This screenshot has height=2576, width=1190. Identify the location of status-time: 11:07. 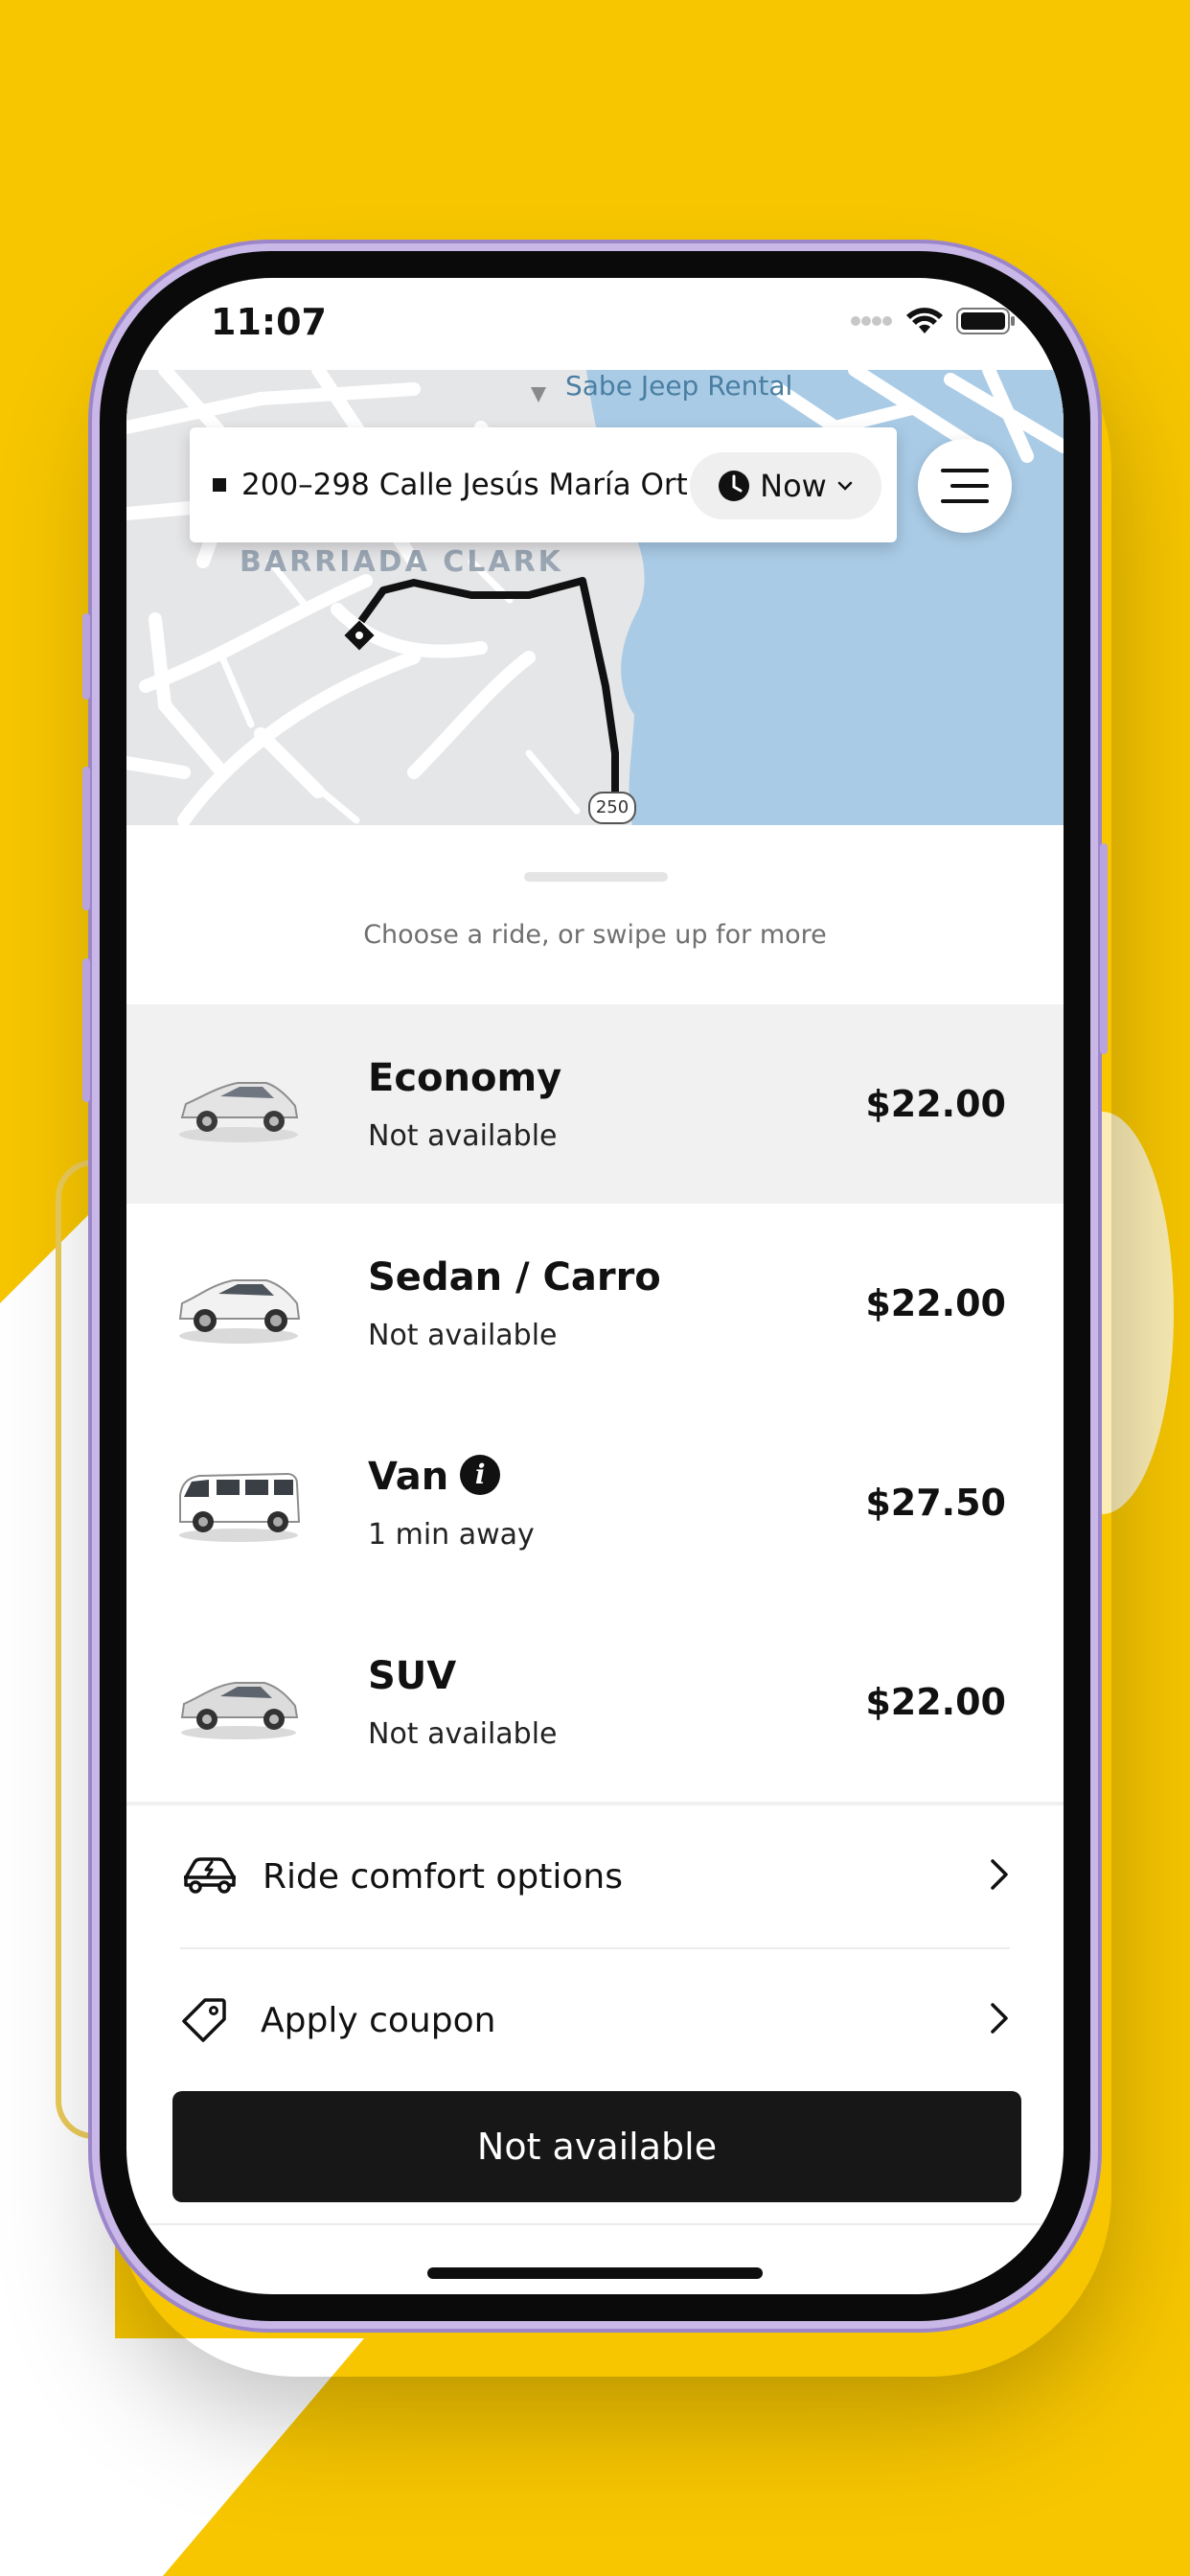
(269, 322).